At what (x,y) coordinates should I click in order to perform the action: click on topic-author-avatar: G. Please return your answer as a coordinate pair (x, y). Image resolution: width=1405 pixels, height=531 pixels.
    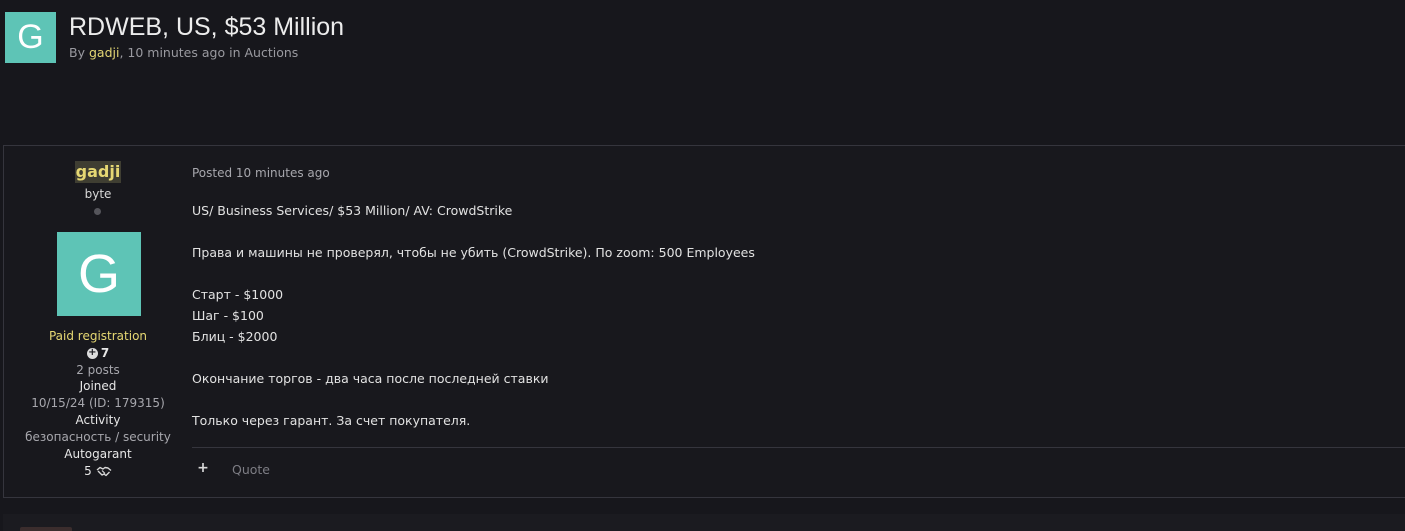
    Looking at the image, I should click on (30, 37).